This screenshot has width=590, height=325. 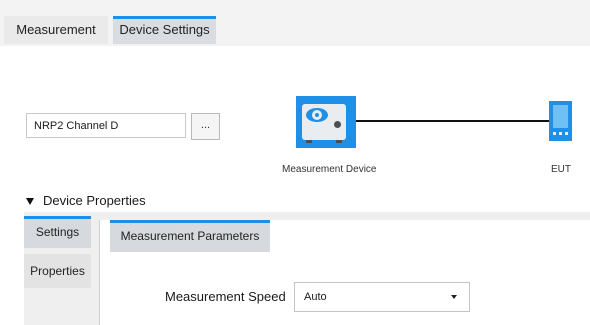 I want to click on measurement-speed-value: Auto, so click(x=315, y=297).